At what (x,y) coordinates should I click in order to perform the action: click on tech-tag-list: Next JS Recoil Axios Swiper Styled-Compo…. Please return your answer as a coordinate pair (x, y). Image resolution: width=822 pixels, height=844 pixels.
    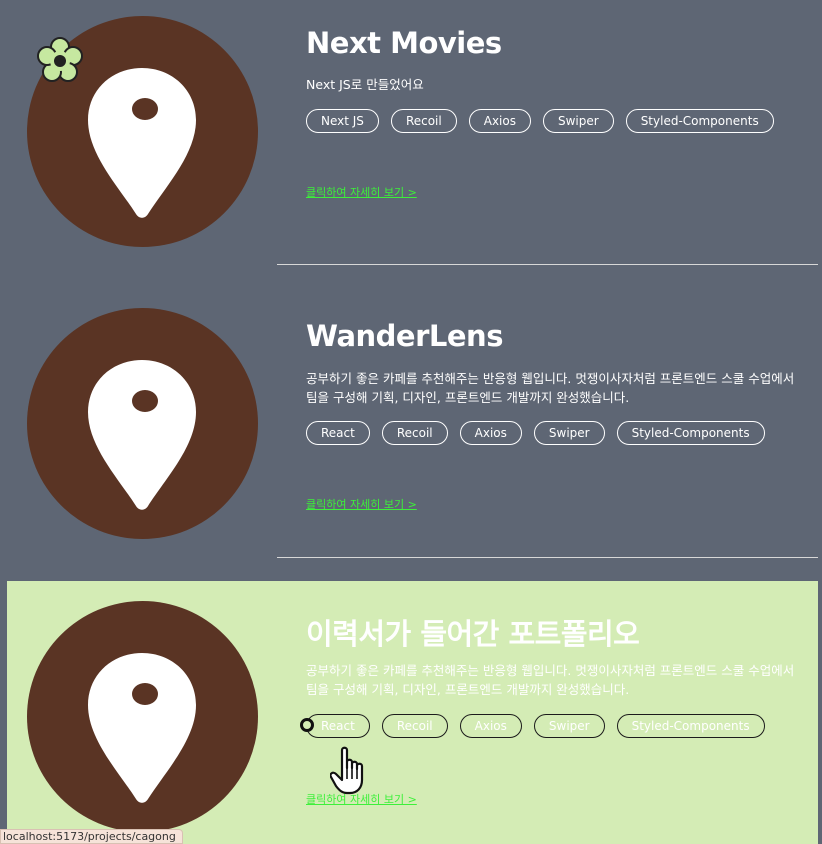
    Looking at the image, I should click on (540, 121).